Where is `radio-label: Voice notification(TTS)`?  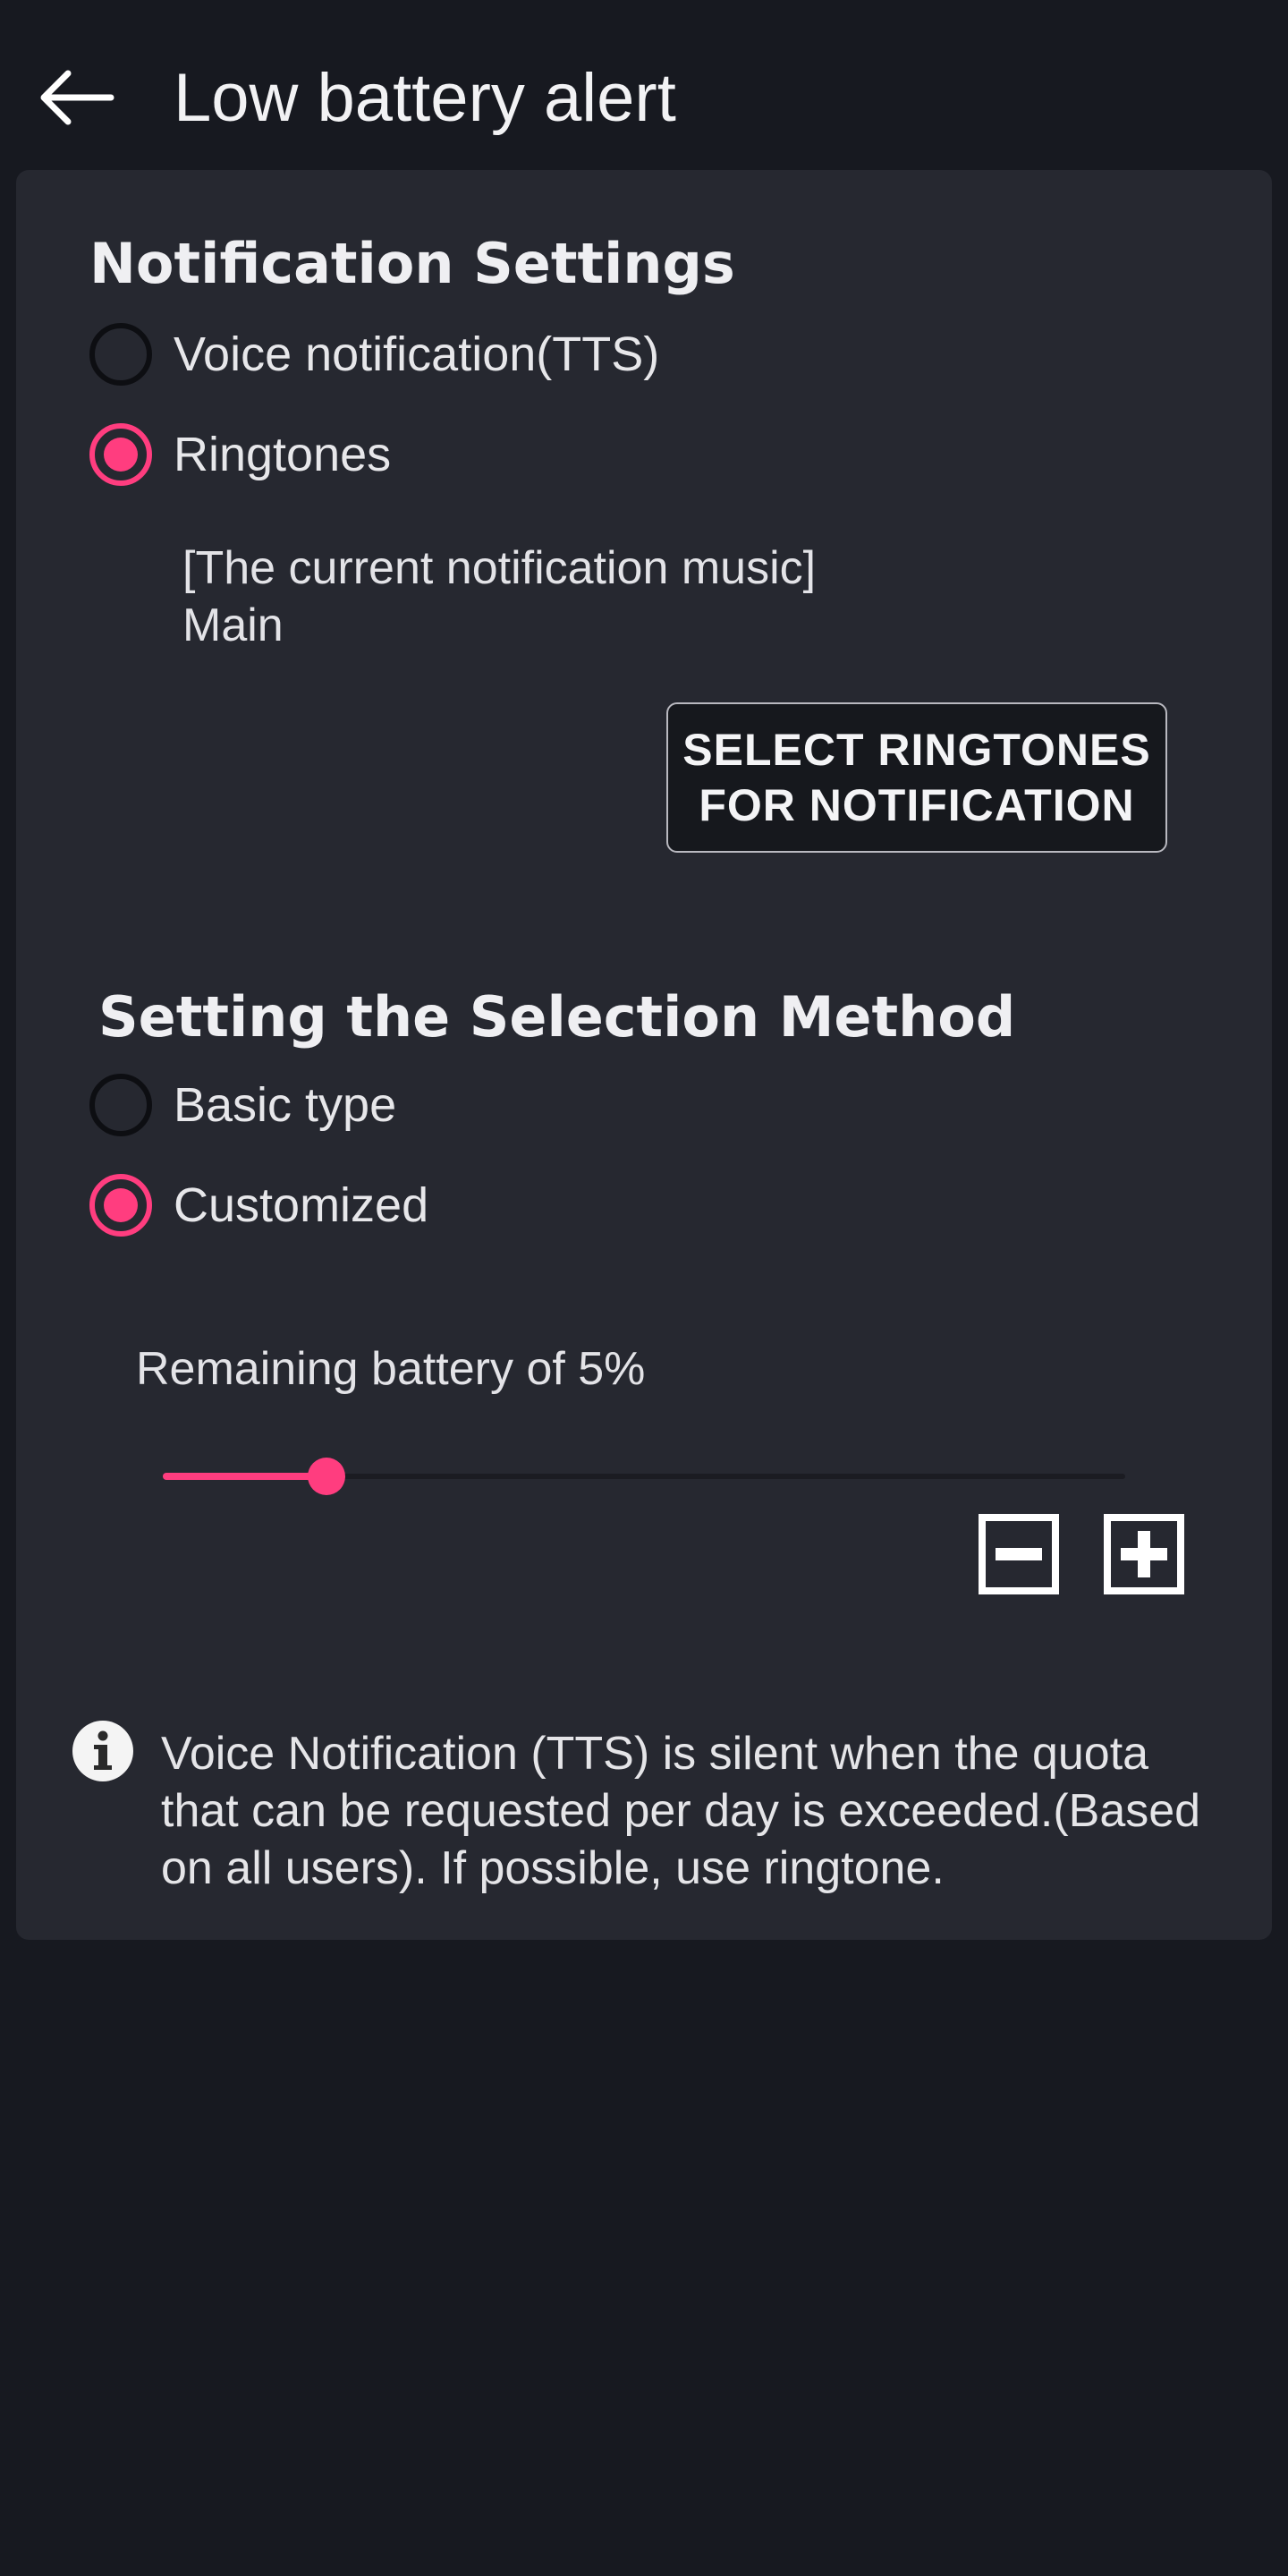 radio-label: Voice notification(TTS) is located at coordinates (417, 354).